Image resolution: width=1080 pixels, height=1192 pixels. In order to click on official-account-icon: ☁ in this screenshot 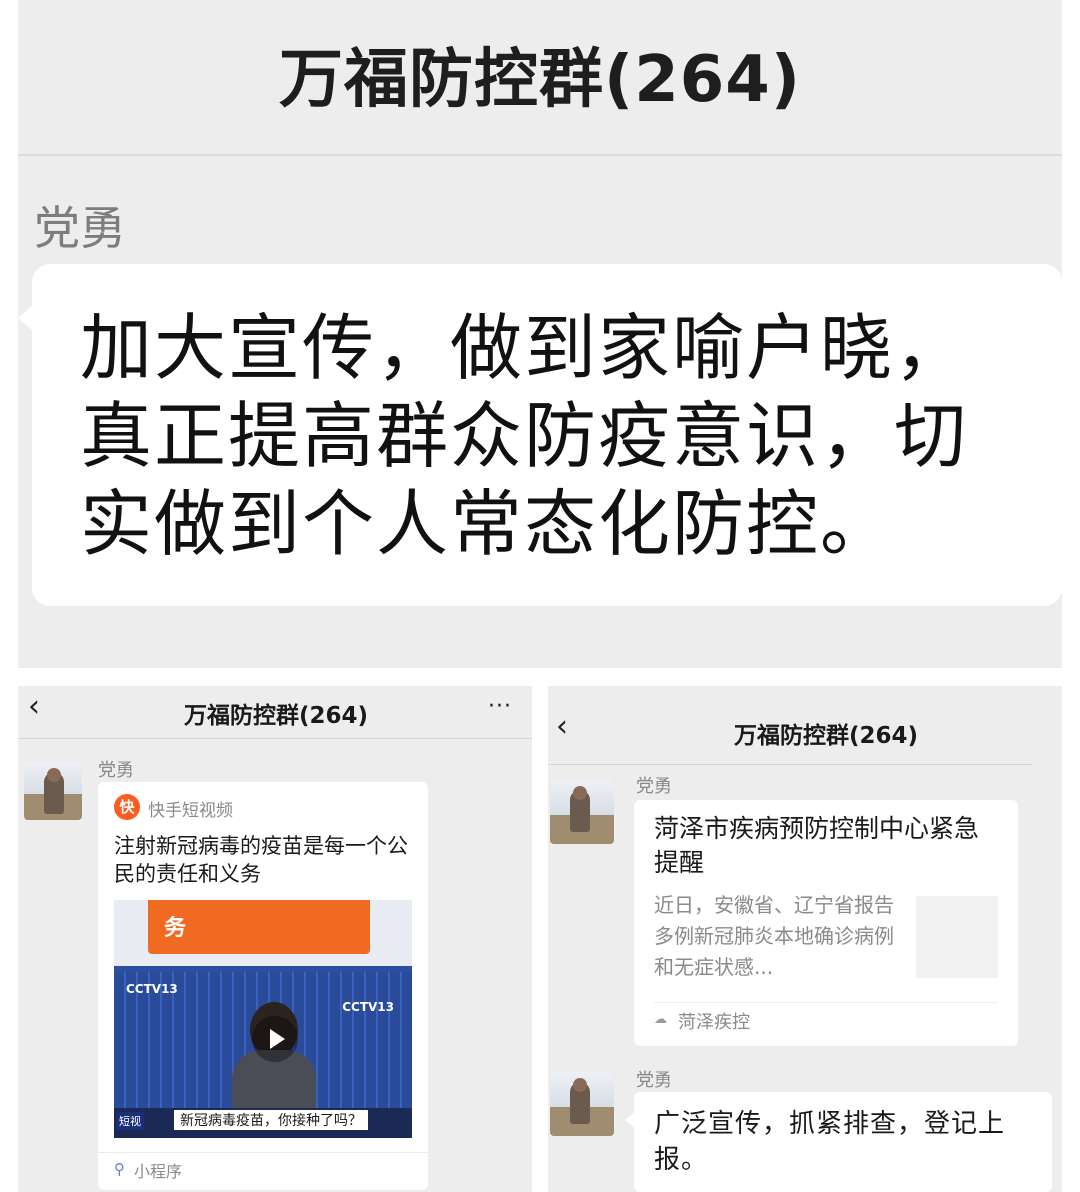, I will do `click(660, 1019)`.